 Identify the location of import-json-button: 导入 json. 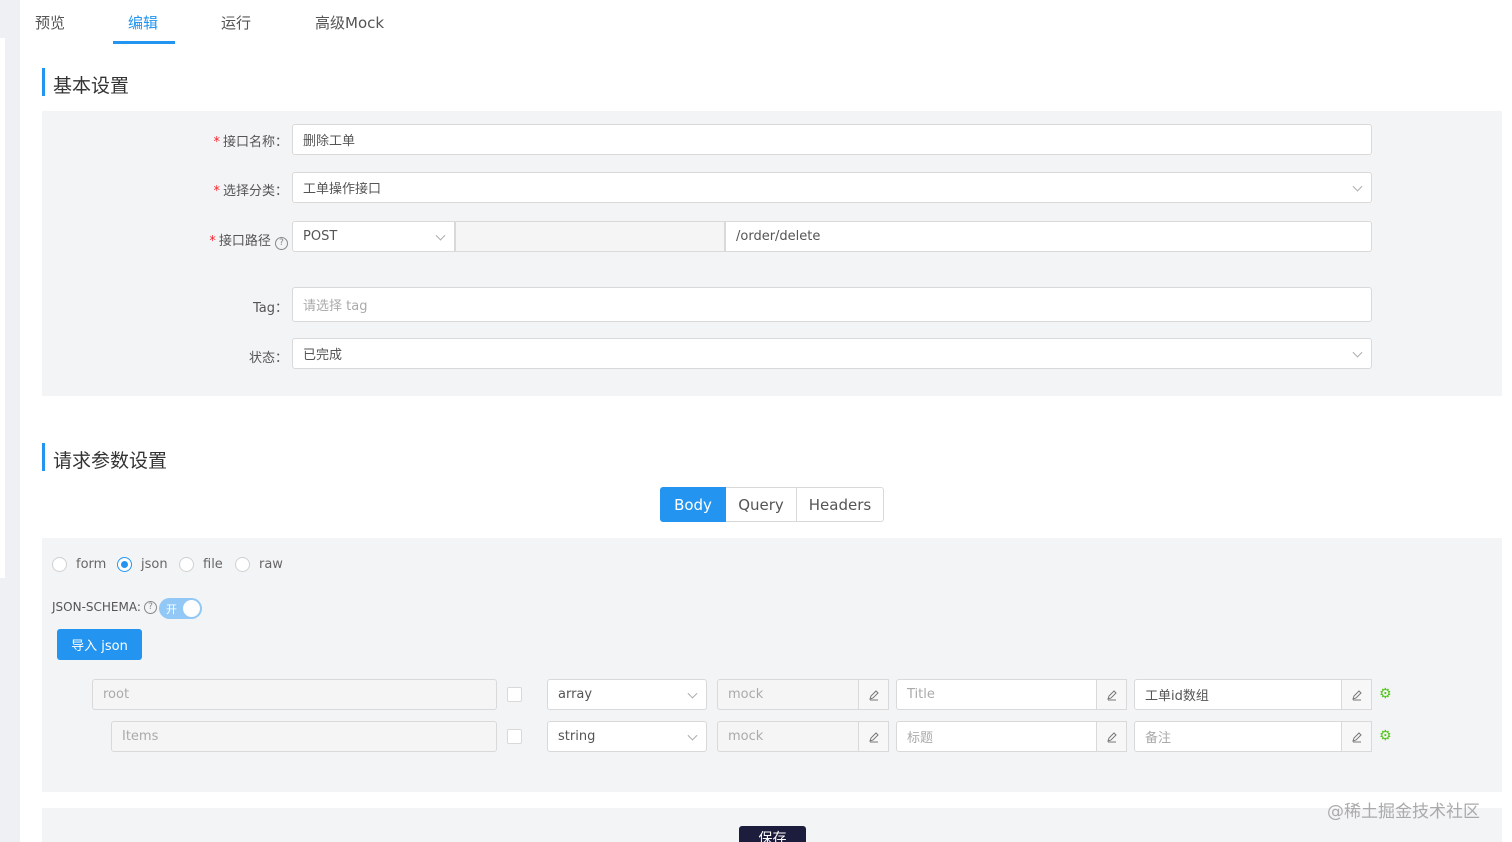
(99, 644).